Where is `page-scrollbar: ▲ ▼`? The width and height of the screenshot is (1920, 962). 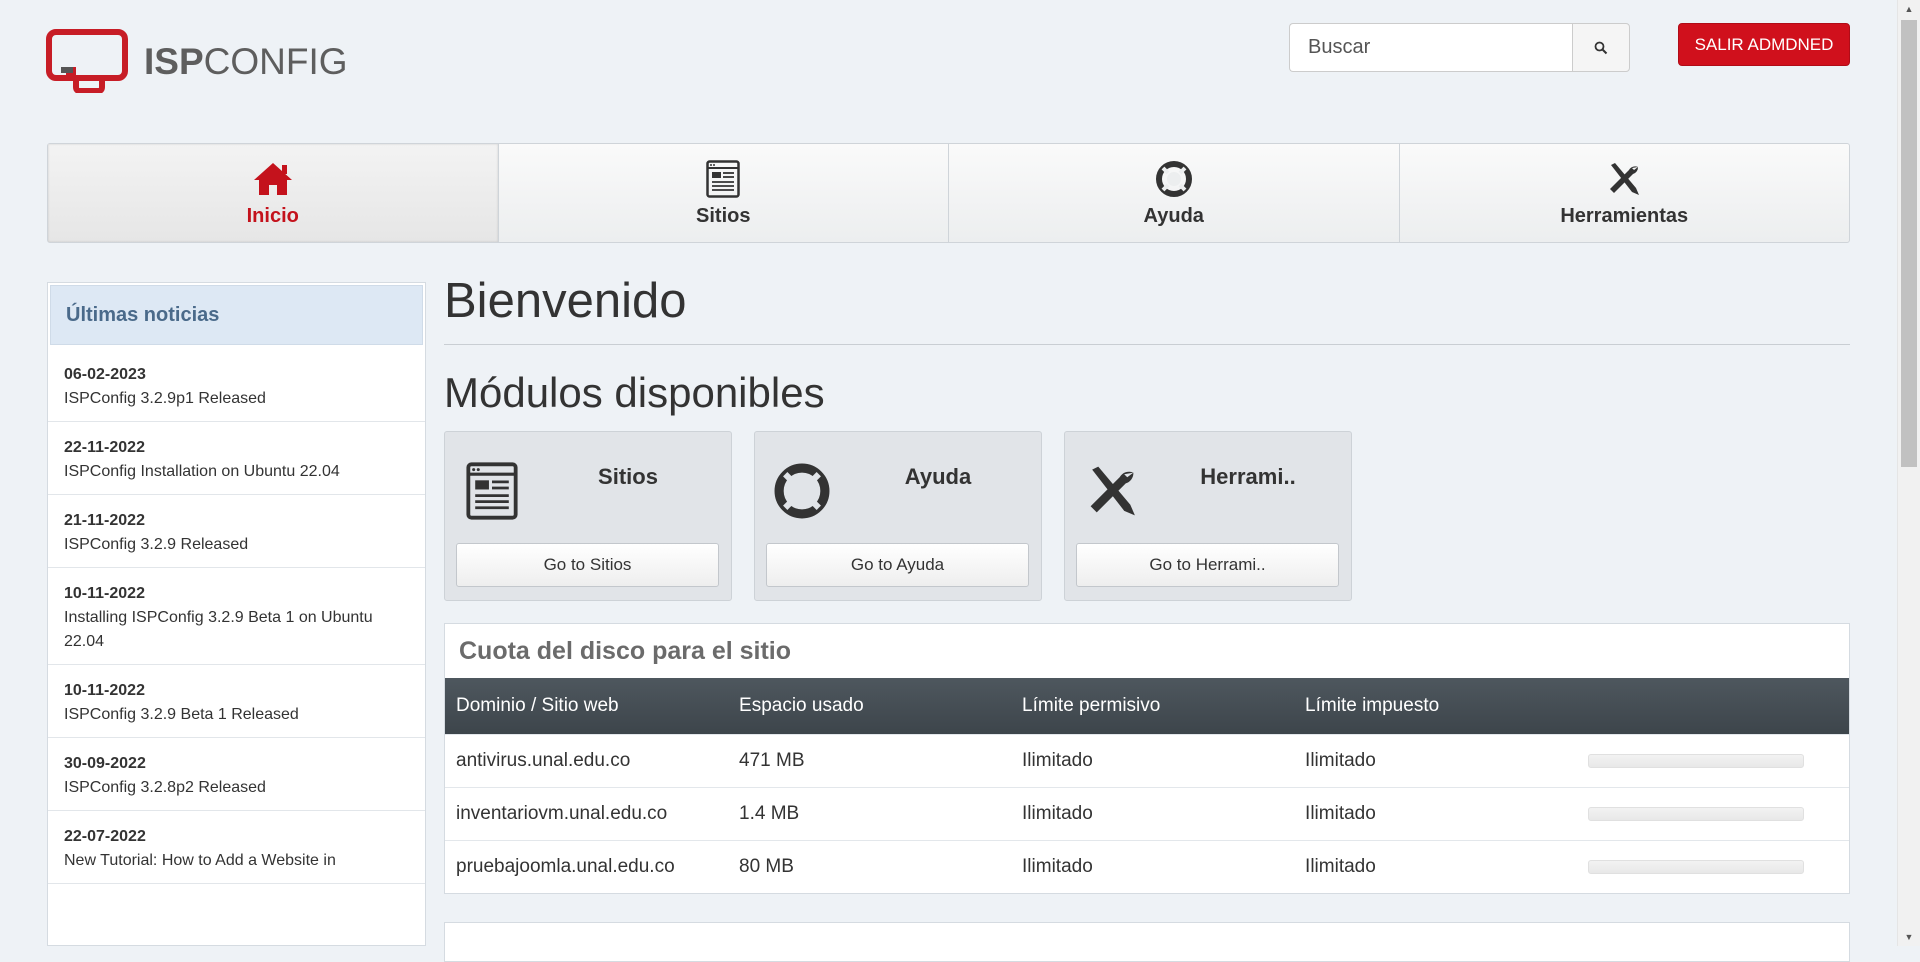
page-scrollbar: ▲ ▼ is located at coordinates (1908, 473).